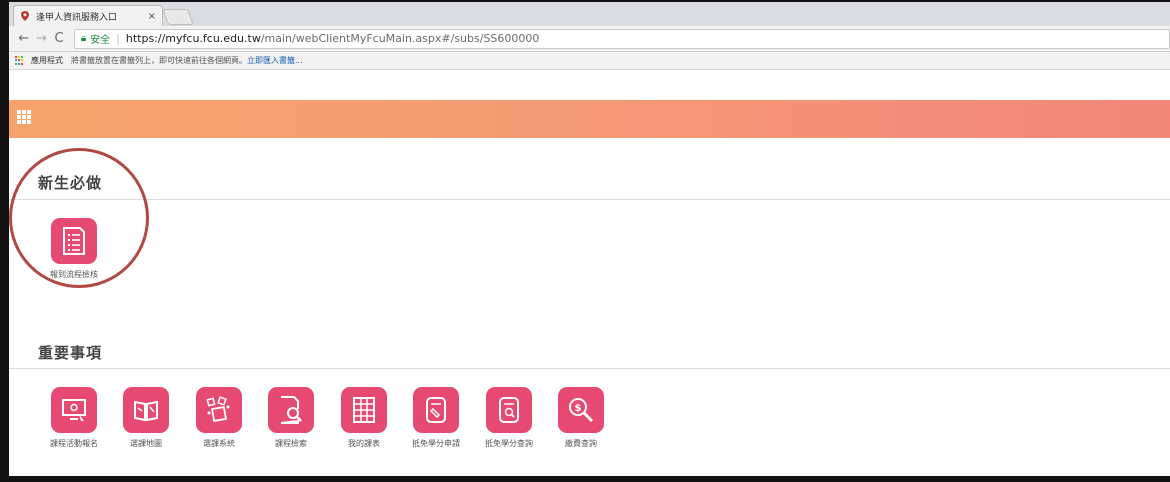 This screenshot has width=1170, height=482. What do you see at coordinates (83, 38) in the screenshot?
I see `lock-icon: 🔒︎` at bounding box center [83, 38].